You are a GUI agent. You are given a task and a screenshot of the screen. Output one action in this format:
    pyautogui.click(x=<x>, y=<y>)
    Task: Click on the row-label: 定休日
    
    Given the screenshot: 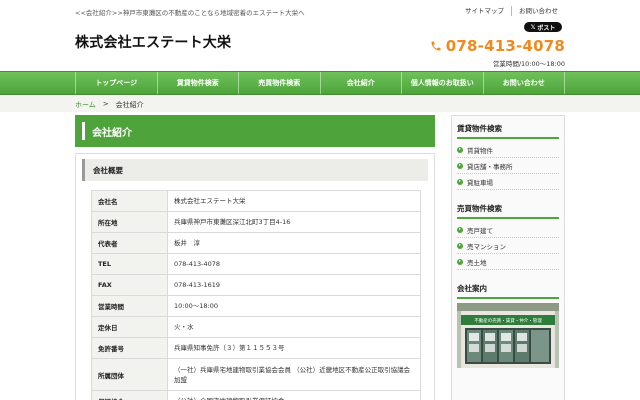 What is the action you would take?
    pyautogui.click(x=129, y=327)
    